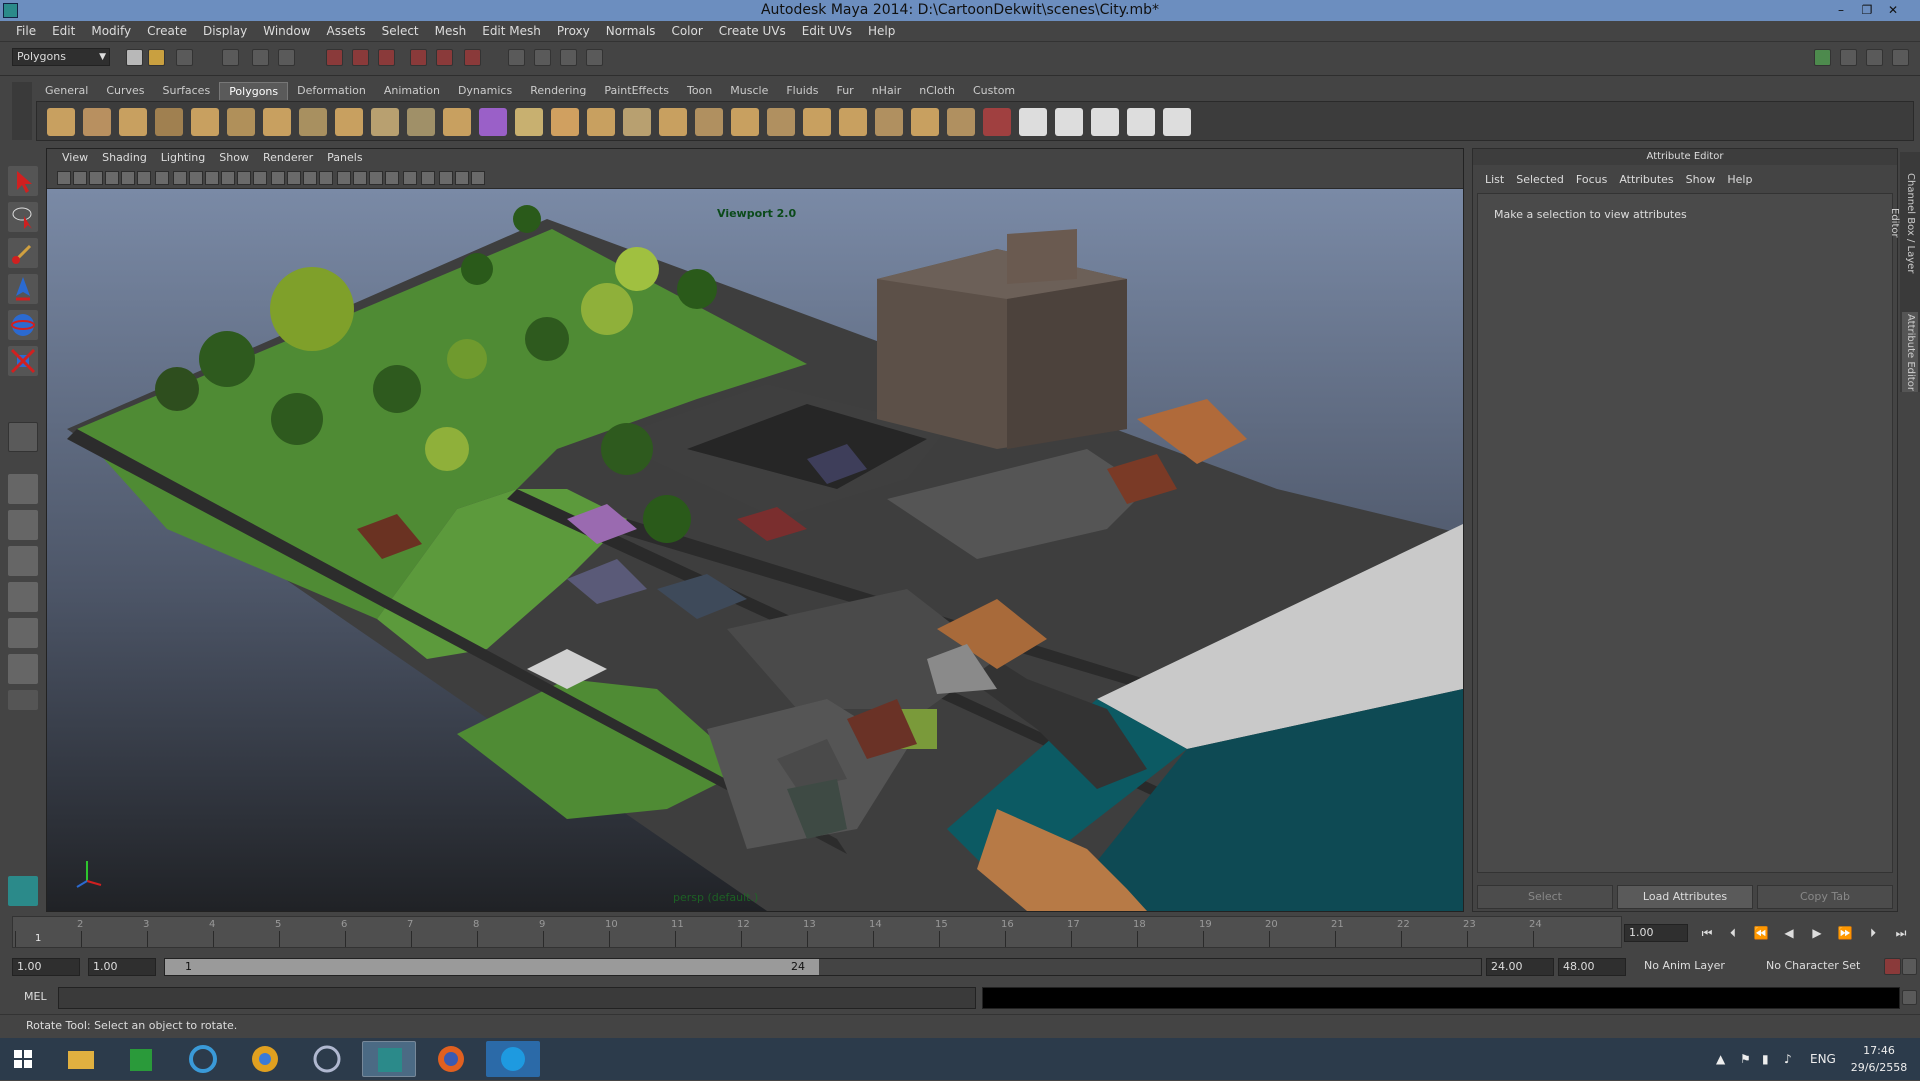 Image resolution: width=1920 pixels, height=1081 pixels. What do you see at coordinates (1874, 57) in the screenshot?
I see `toggle-tool-settings-icon` at bounding box center [1874, 57].